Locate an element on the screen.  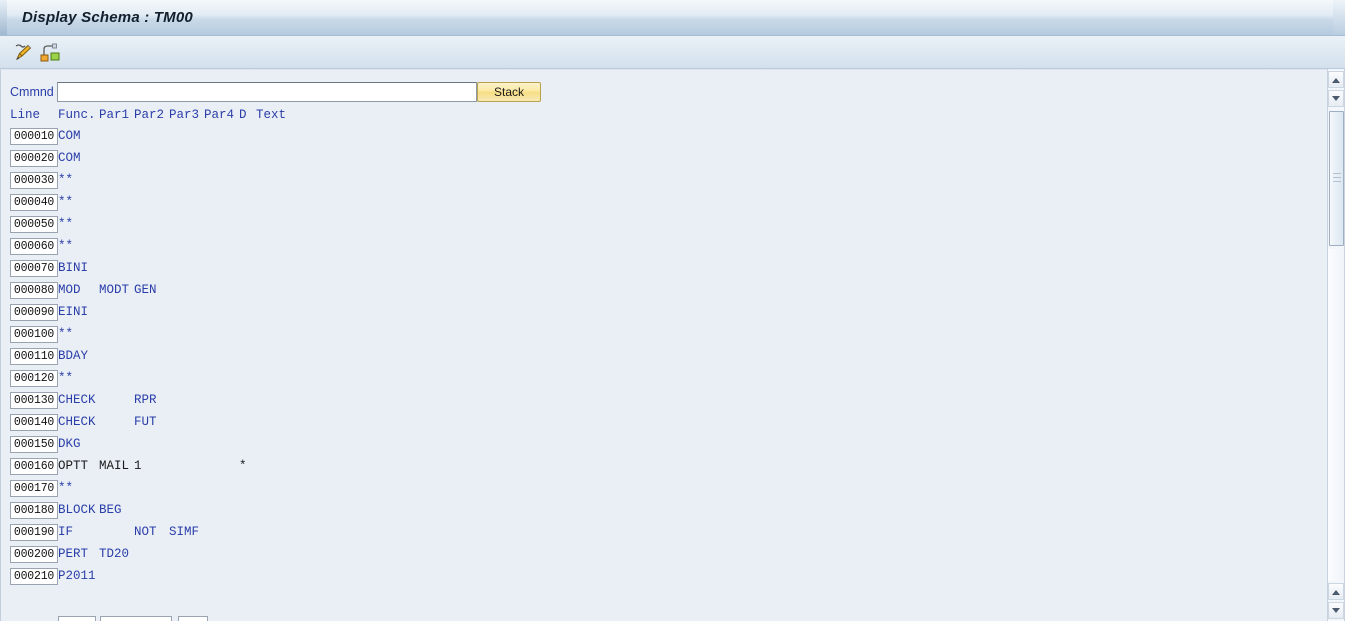
scrollbar-thumb is located at coordinates (1336, 178).